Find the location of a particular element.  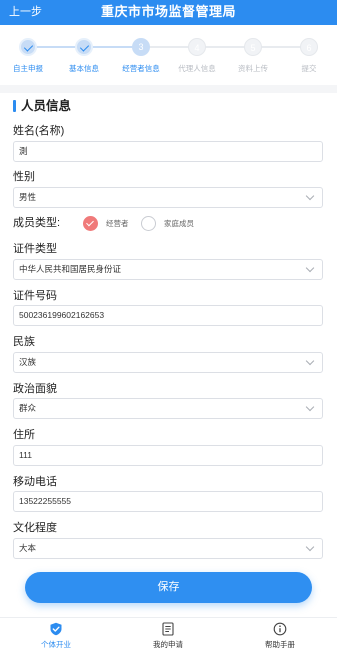

page-title: 重庆市市场监督管理局 is located at coordinates (168, 11).